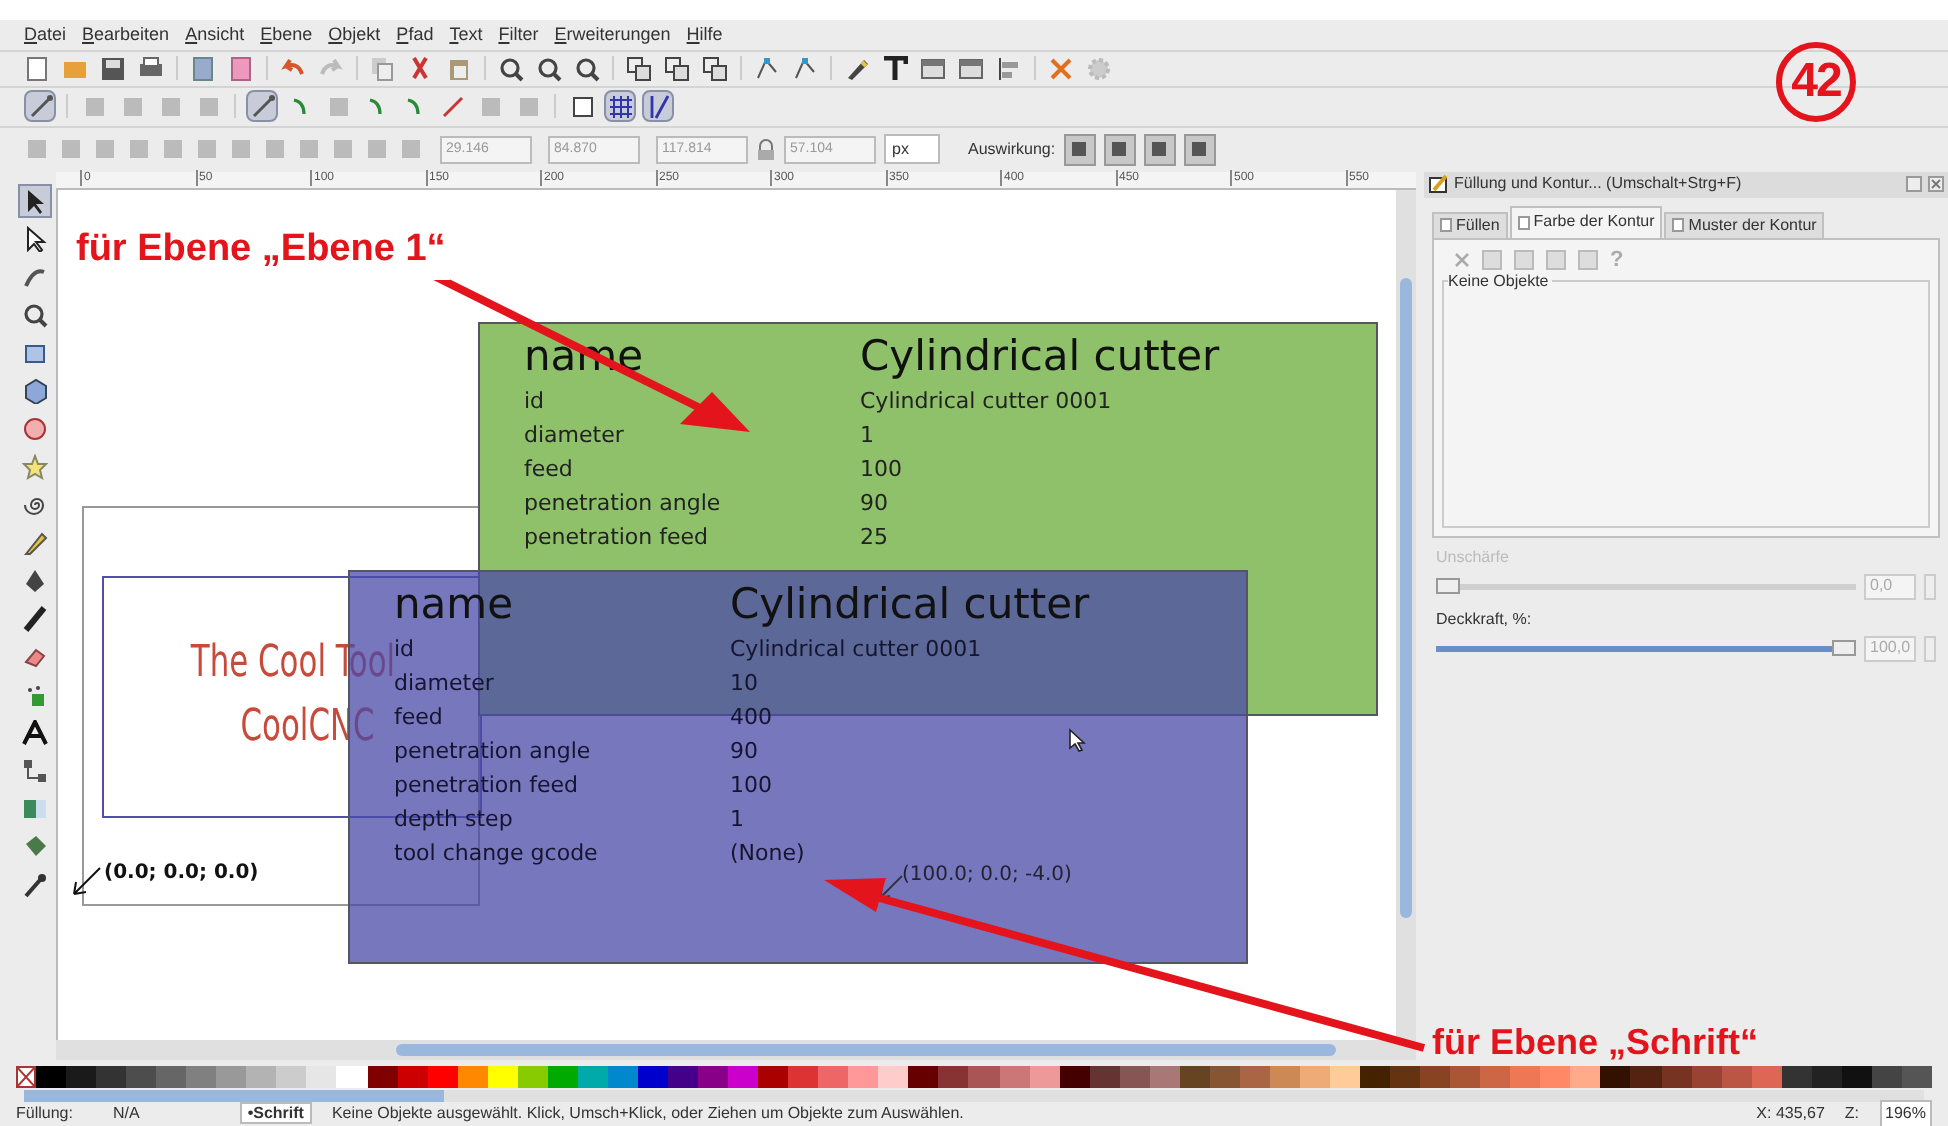 The width and height of the screenshot is (1948, 1126). Describe the element at coordinates (26, 1077) in the screenshot. I see `no-color-icon` at that location.